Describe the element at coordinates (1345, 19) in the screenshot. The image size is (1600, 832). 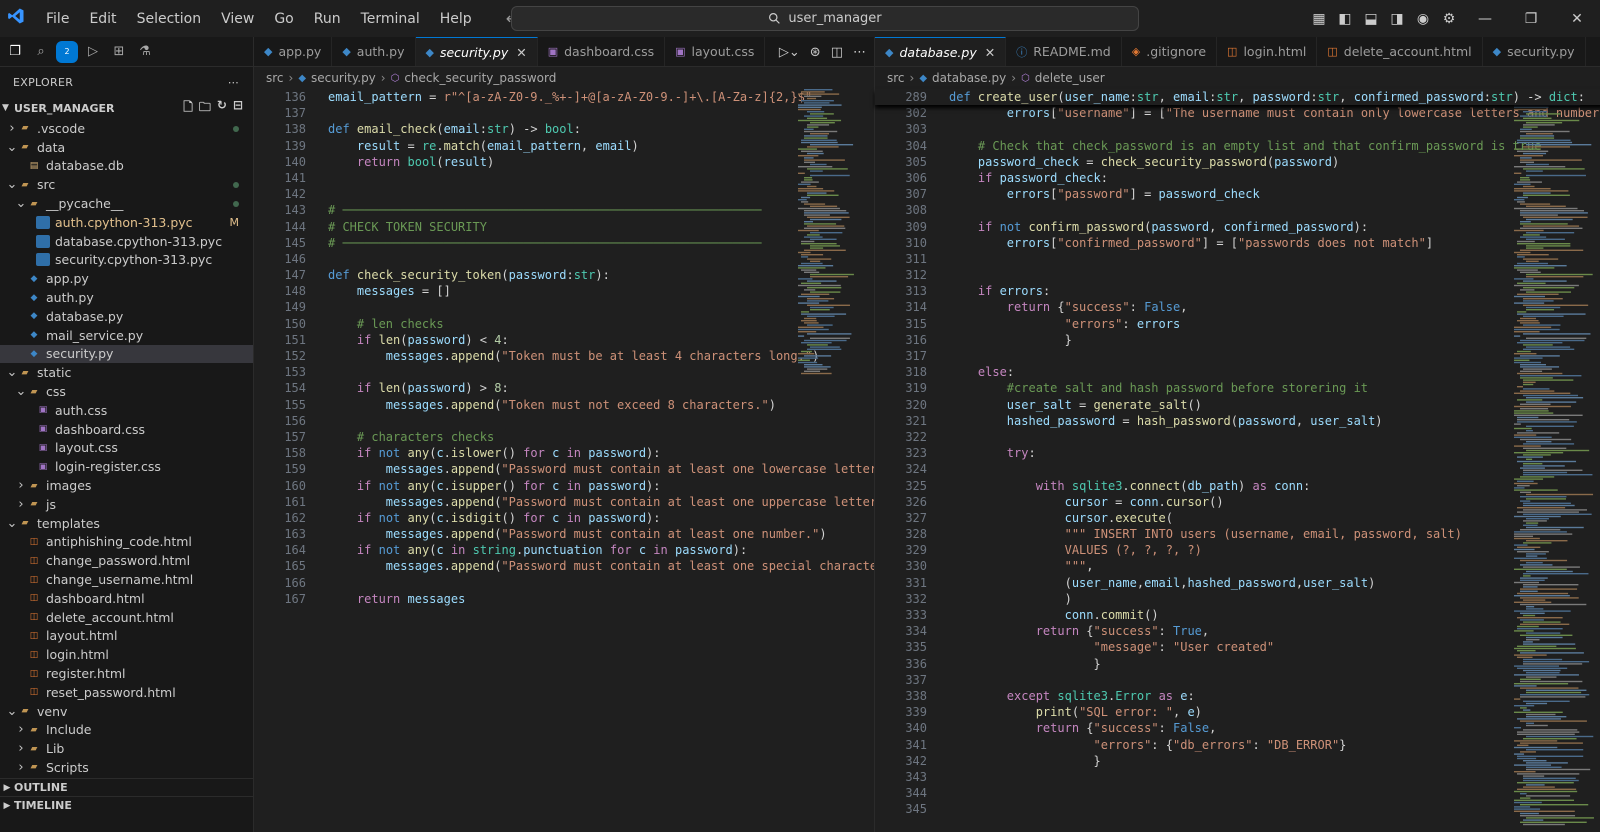
I see `toggle-primary-sidebar-icon: ◧` at that location.